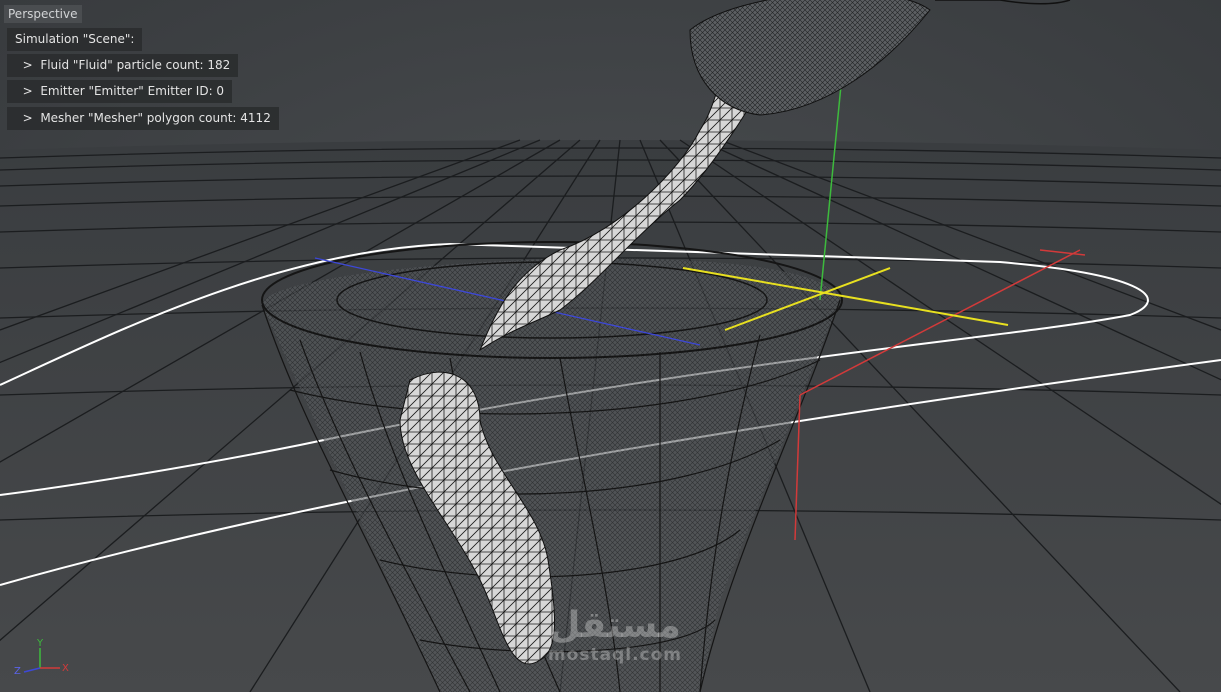 Image resolution: width=1221 pixels, height=692 pixels. I want to click on watermark-arabic: مستقل, so click(615, 625).